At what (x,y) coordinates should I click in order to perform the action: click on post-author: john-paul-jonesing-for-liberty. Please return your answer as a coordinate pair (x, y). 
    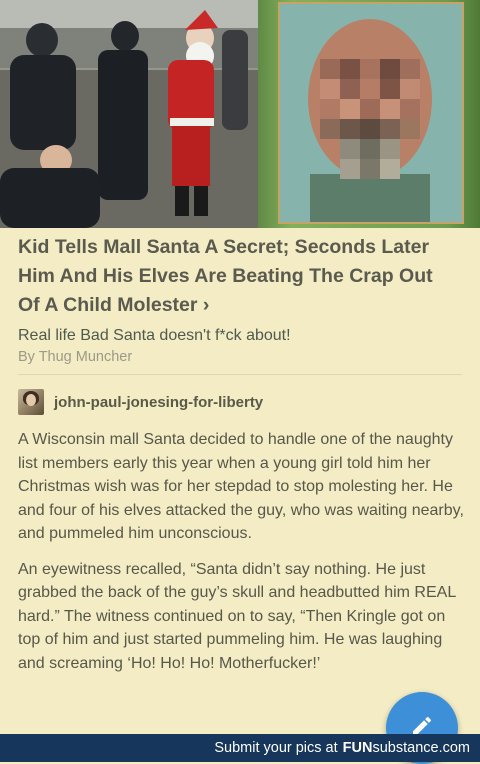
    Looking at the image, I should click on (140, 402).